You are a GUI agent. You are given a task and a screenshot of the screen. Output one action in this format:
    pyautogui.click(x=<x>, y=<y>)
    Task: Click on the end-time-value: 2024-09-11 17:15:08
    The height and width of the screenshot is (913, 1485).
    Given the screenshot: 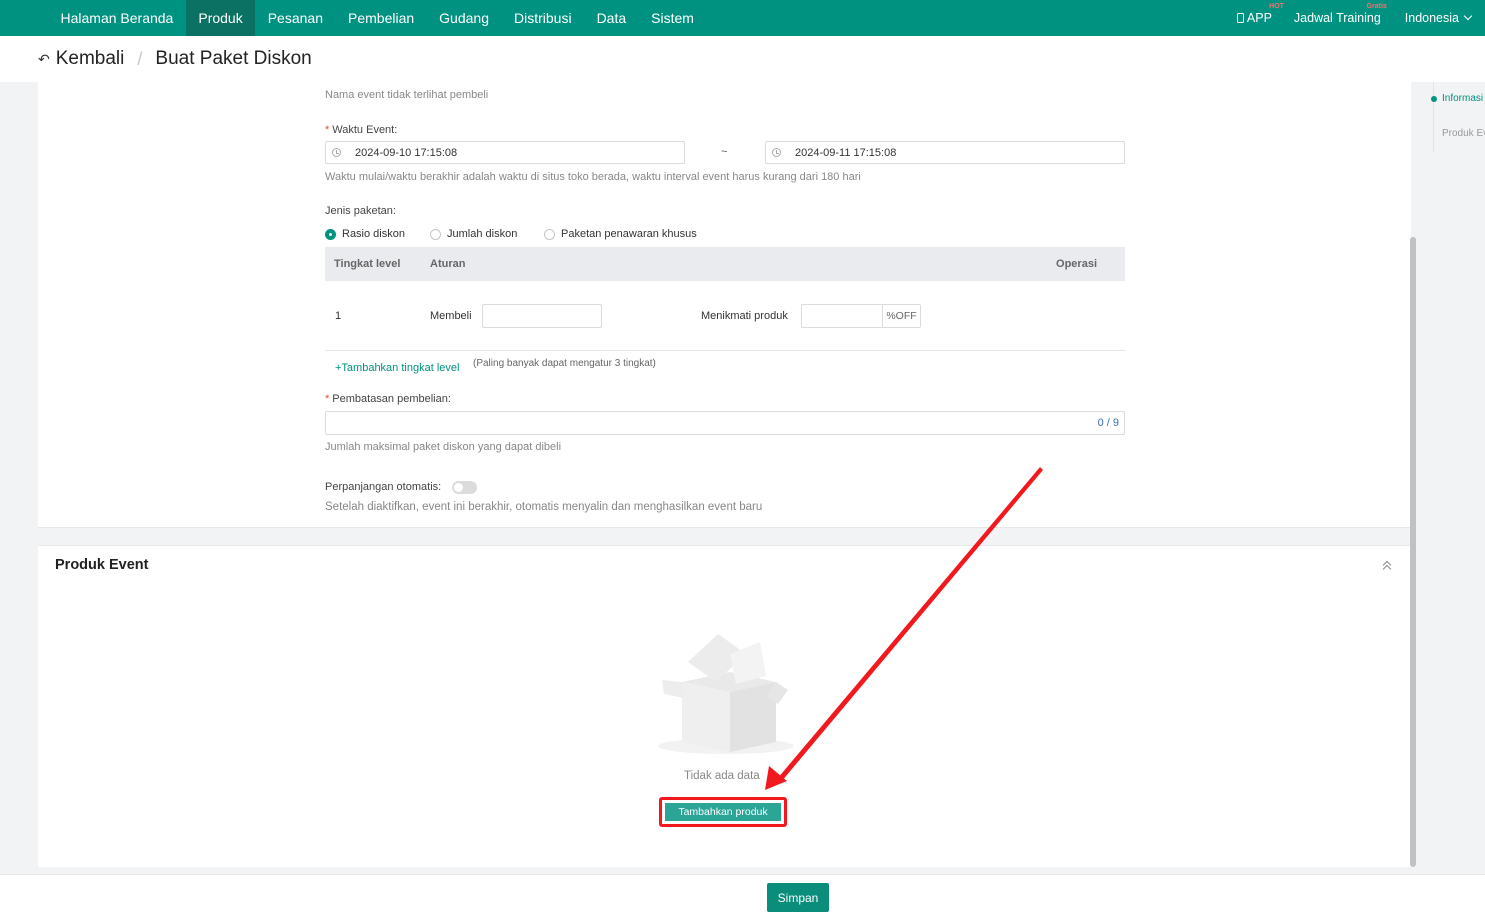 What is the action you would take?
    pyautogui.click(x=846, y=152)
    